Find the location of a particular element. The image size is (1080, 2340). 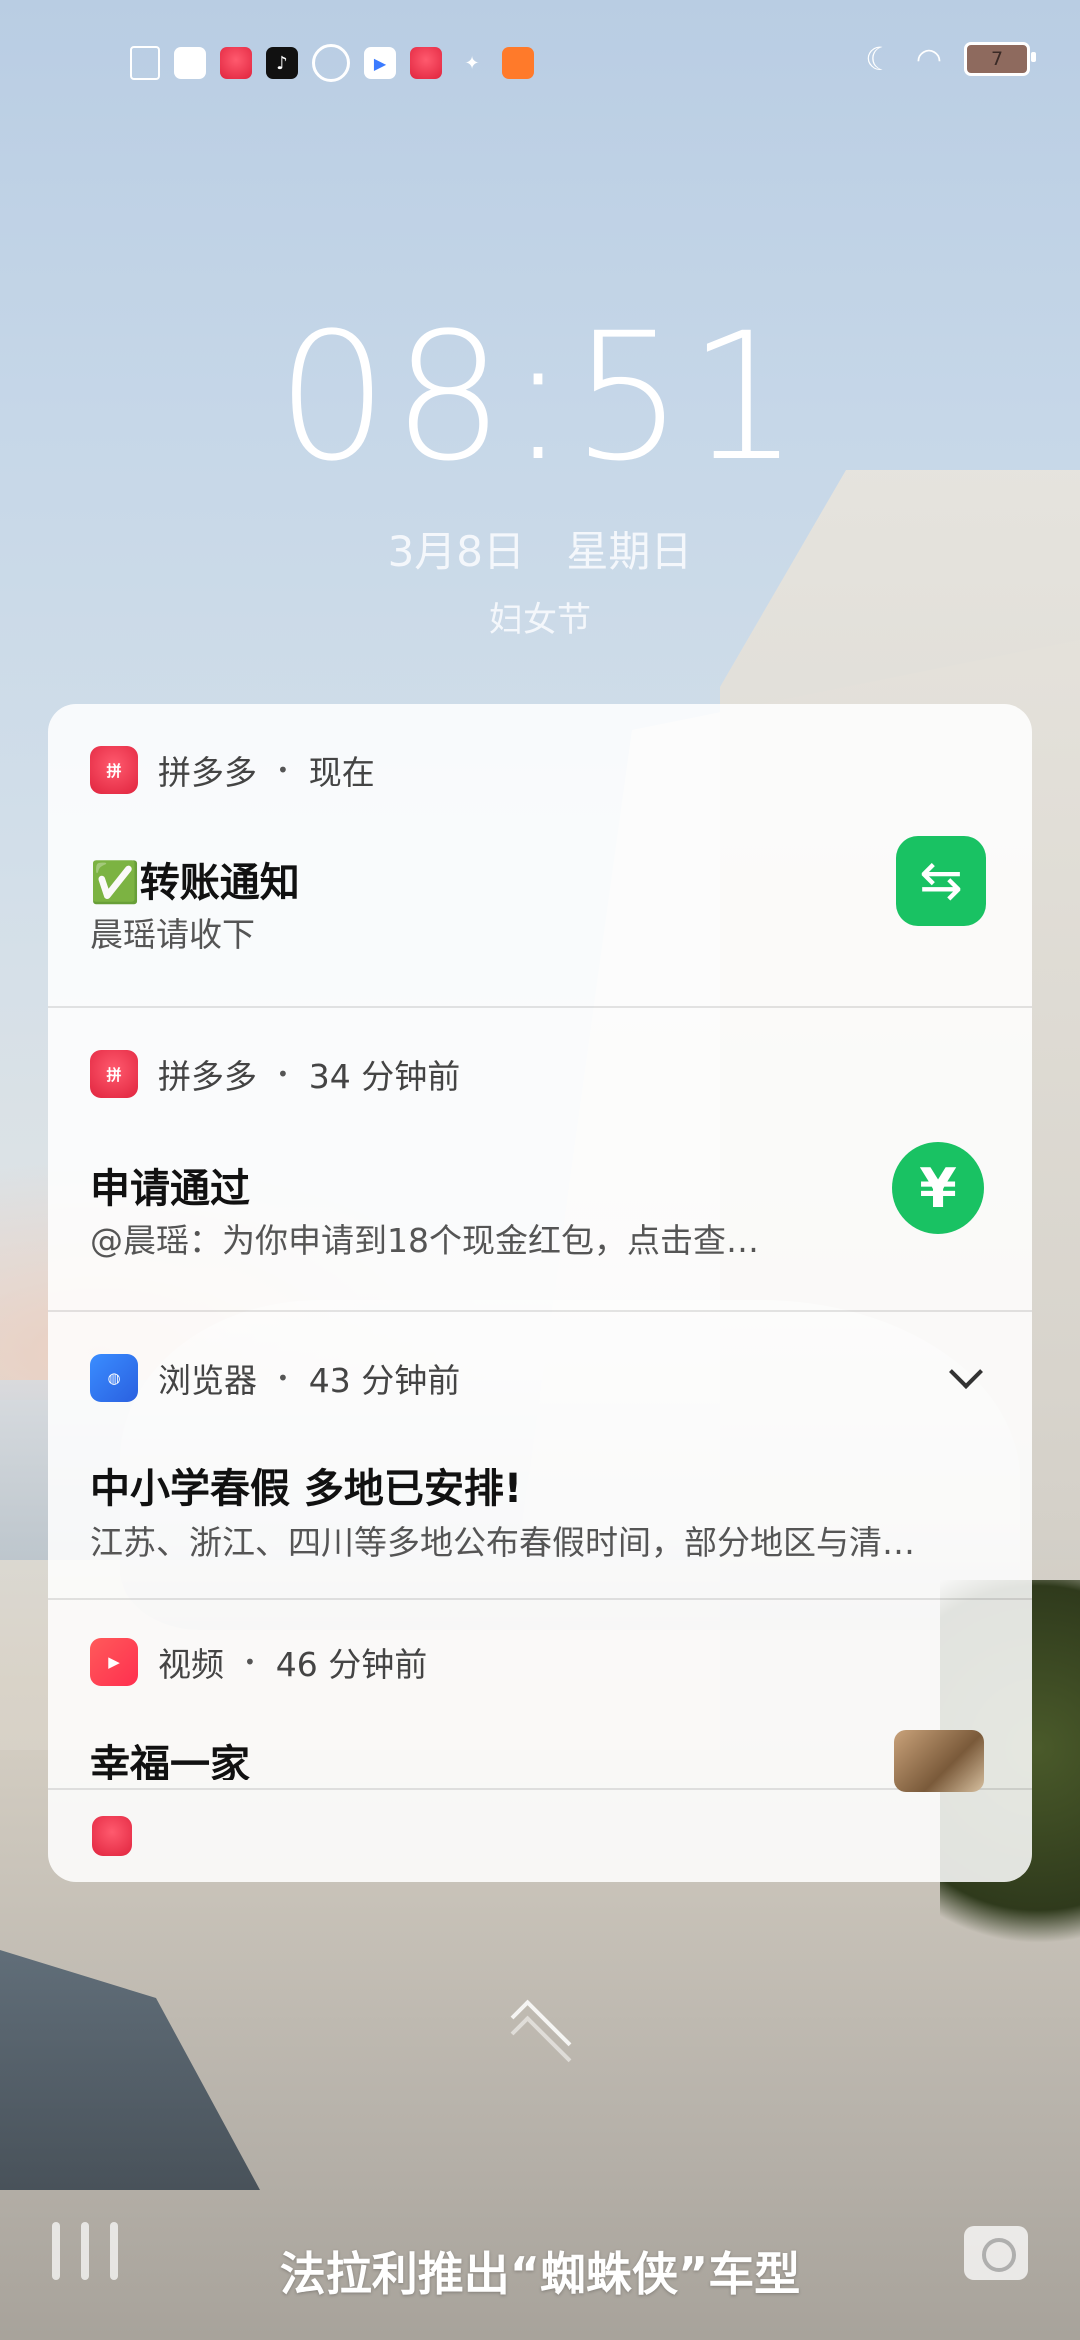

pinduoduo-icon is located at coordinates (112, 1836).